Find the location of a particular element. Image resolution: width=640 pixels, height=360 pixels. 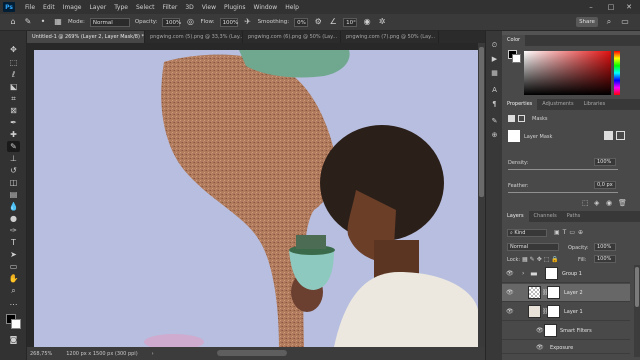

layer-row-layer-2: 👁 ⛓ Layer 2 is located at coordinates (566, 293).